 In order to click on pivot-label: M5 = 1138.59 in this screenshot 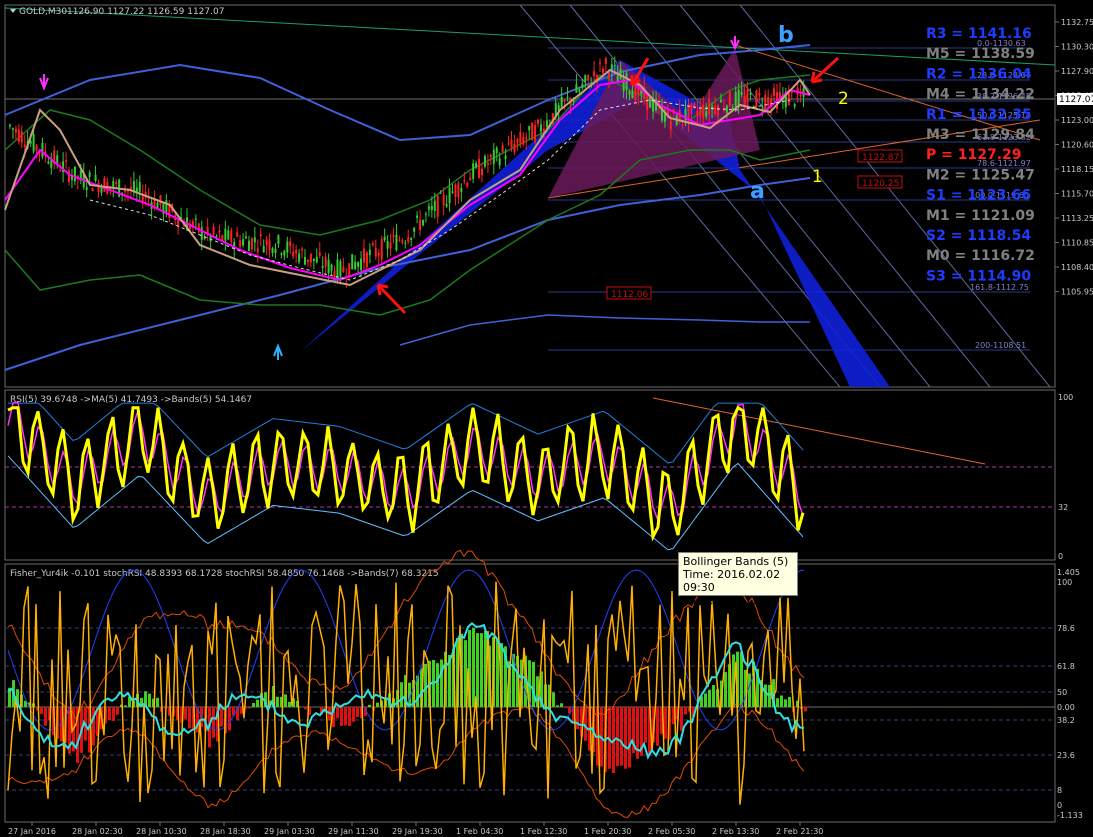, I will do `click(980, 54)`.